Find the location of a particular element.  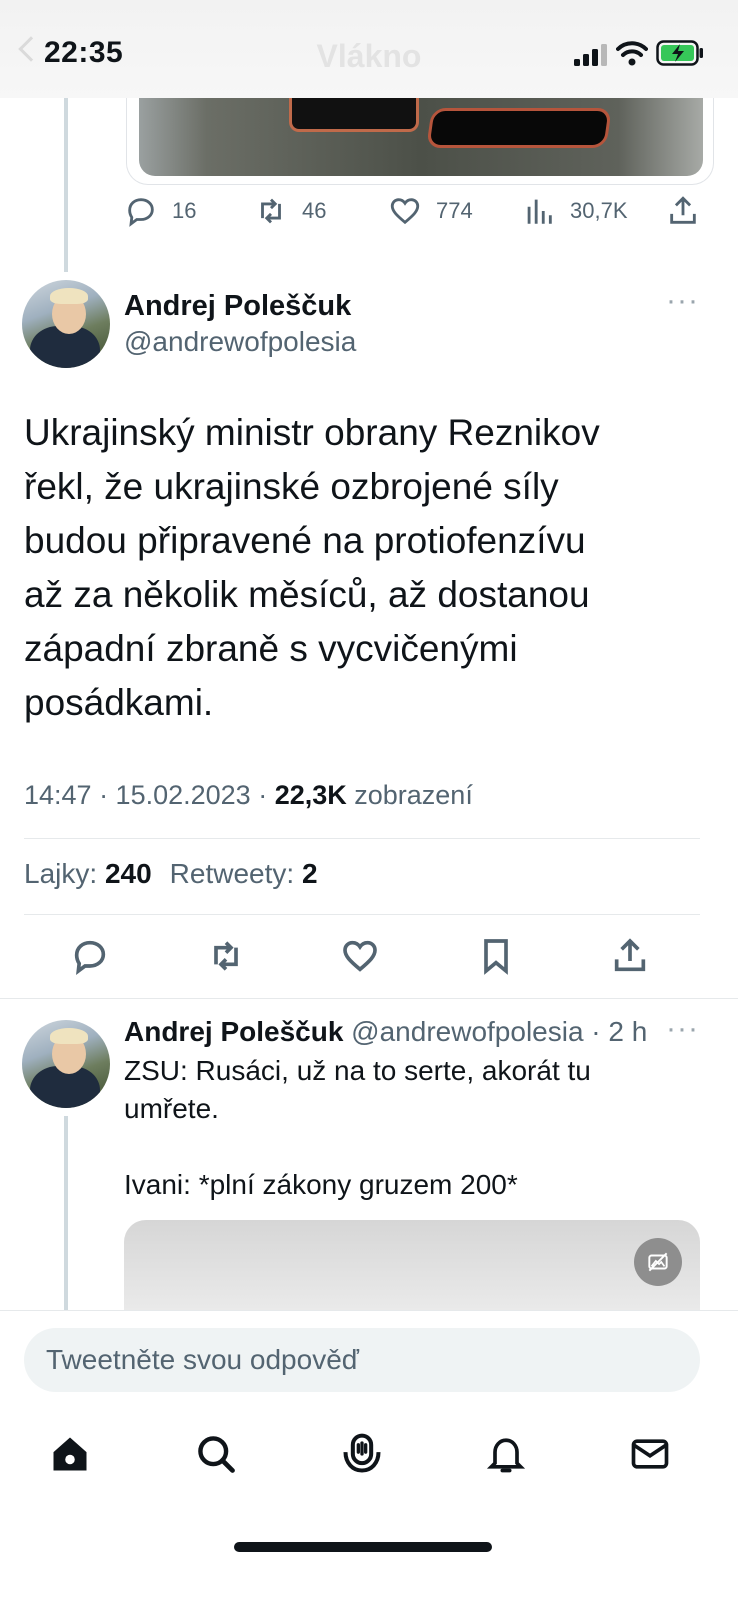

retweets-label: Retweety: is located at coordinates (236, 873).